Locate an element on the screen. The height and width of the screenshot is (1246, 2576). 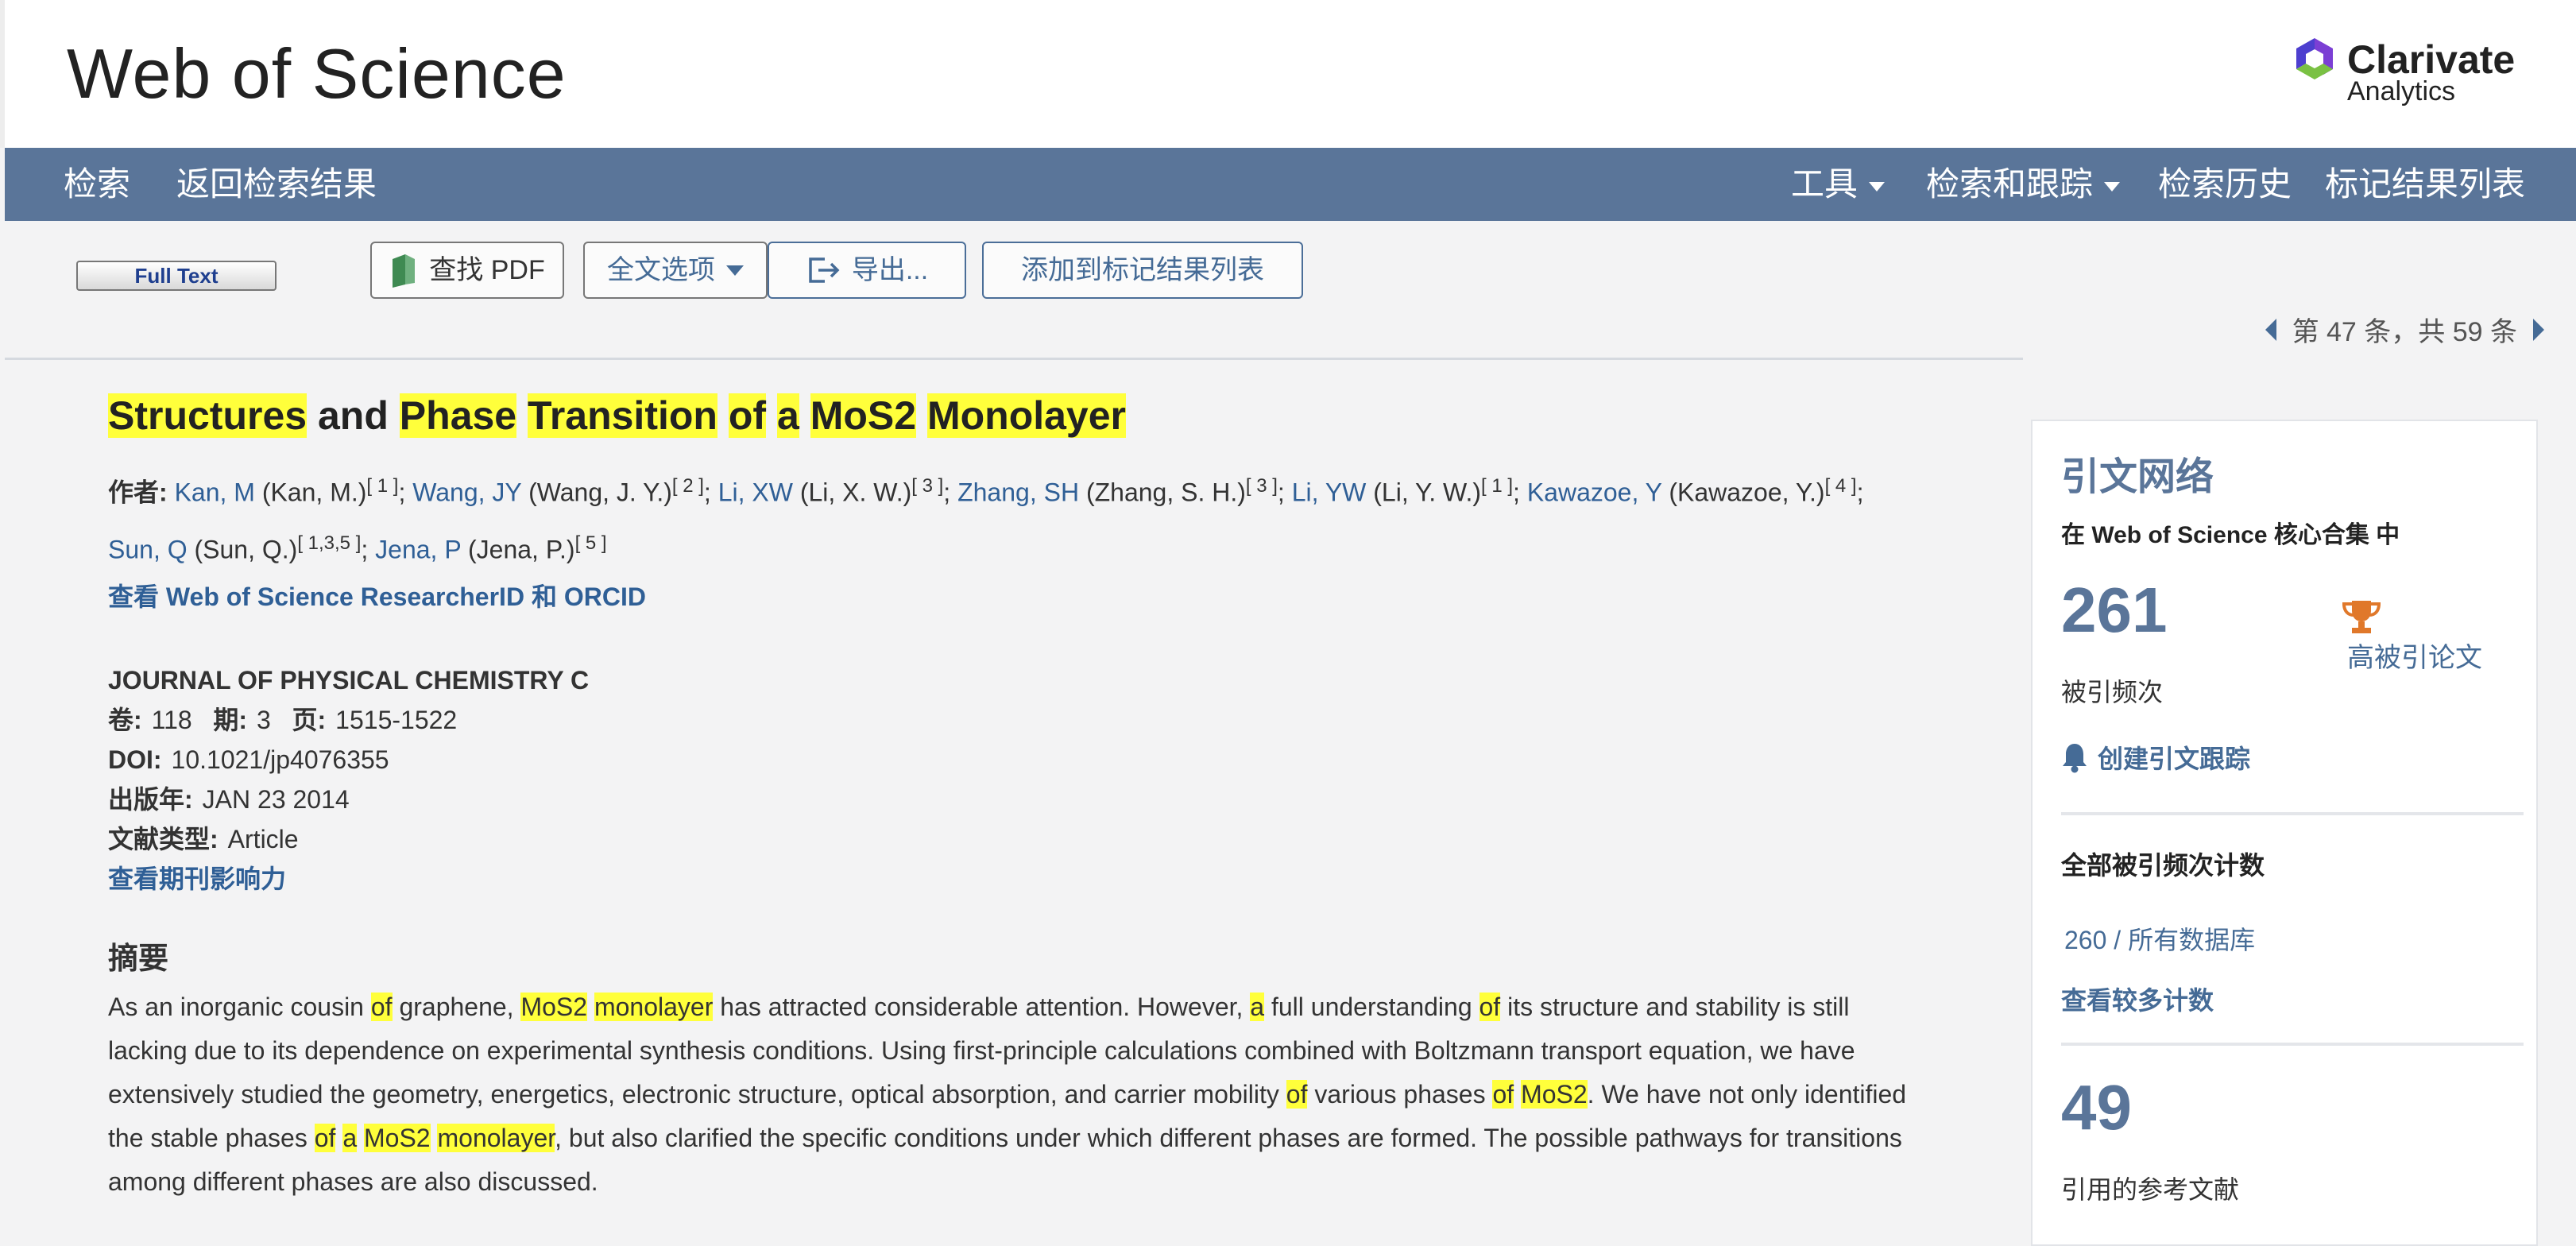
author-link: Li, YW is located at coordinates (1329, 492).